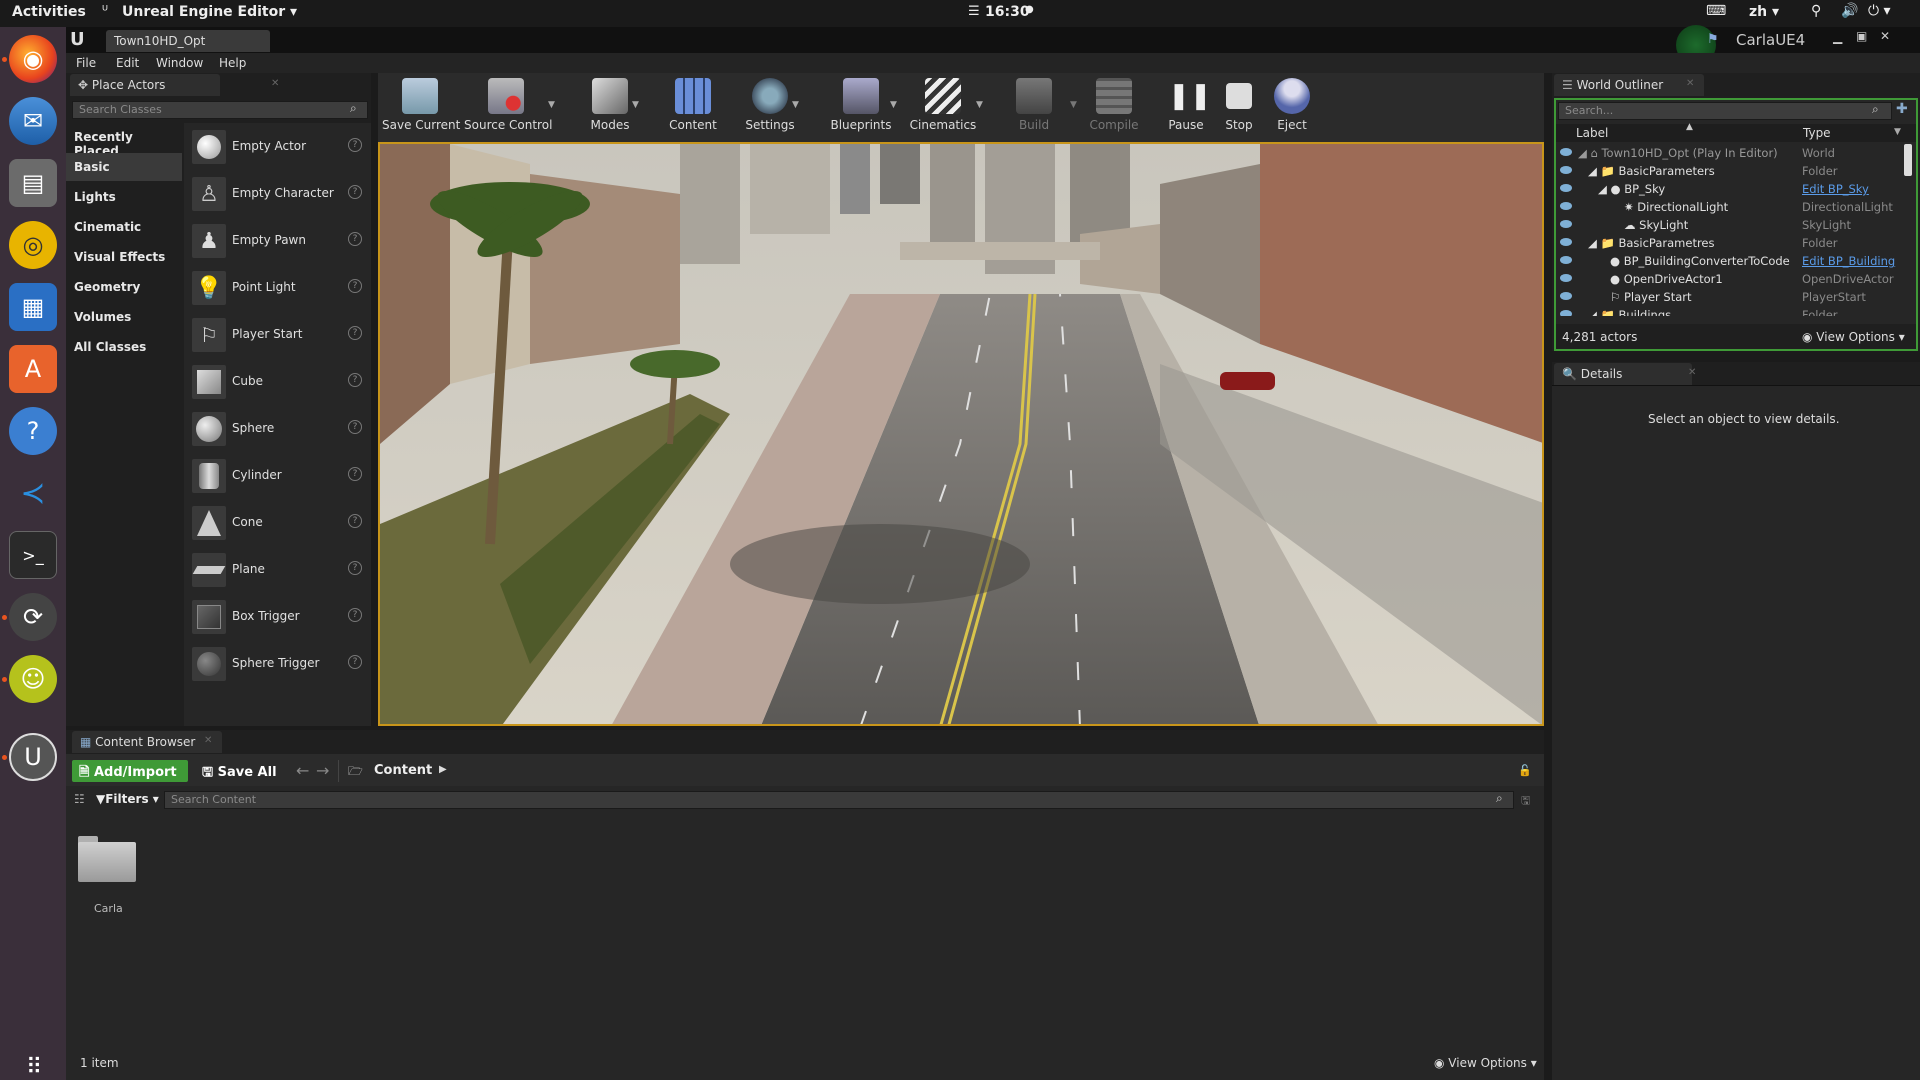  Describe the element at coordinates (33, 121) in the screenshot. I see `thunderbird-icon: ✉` at that location.